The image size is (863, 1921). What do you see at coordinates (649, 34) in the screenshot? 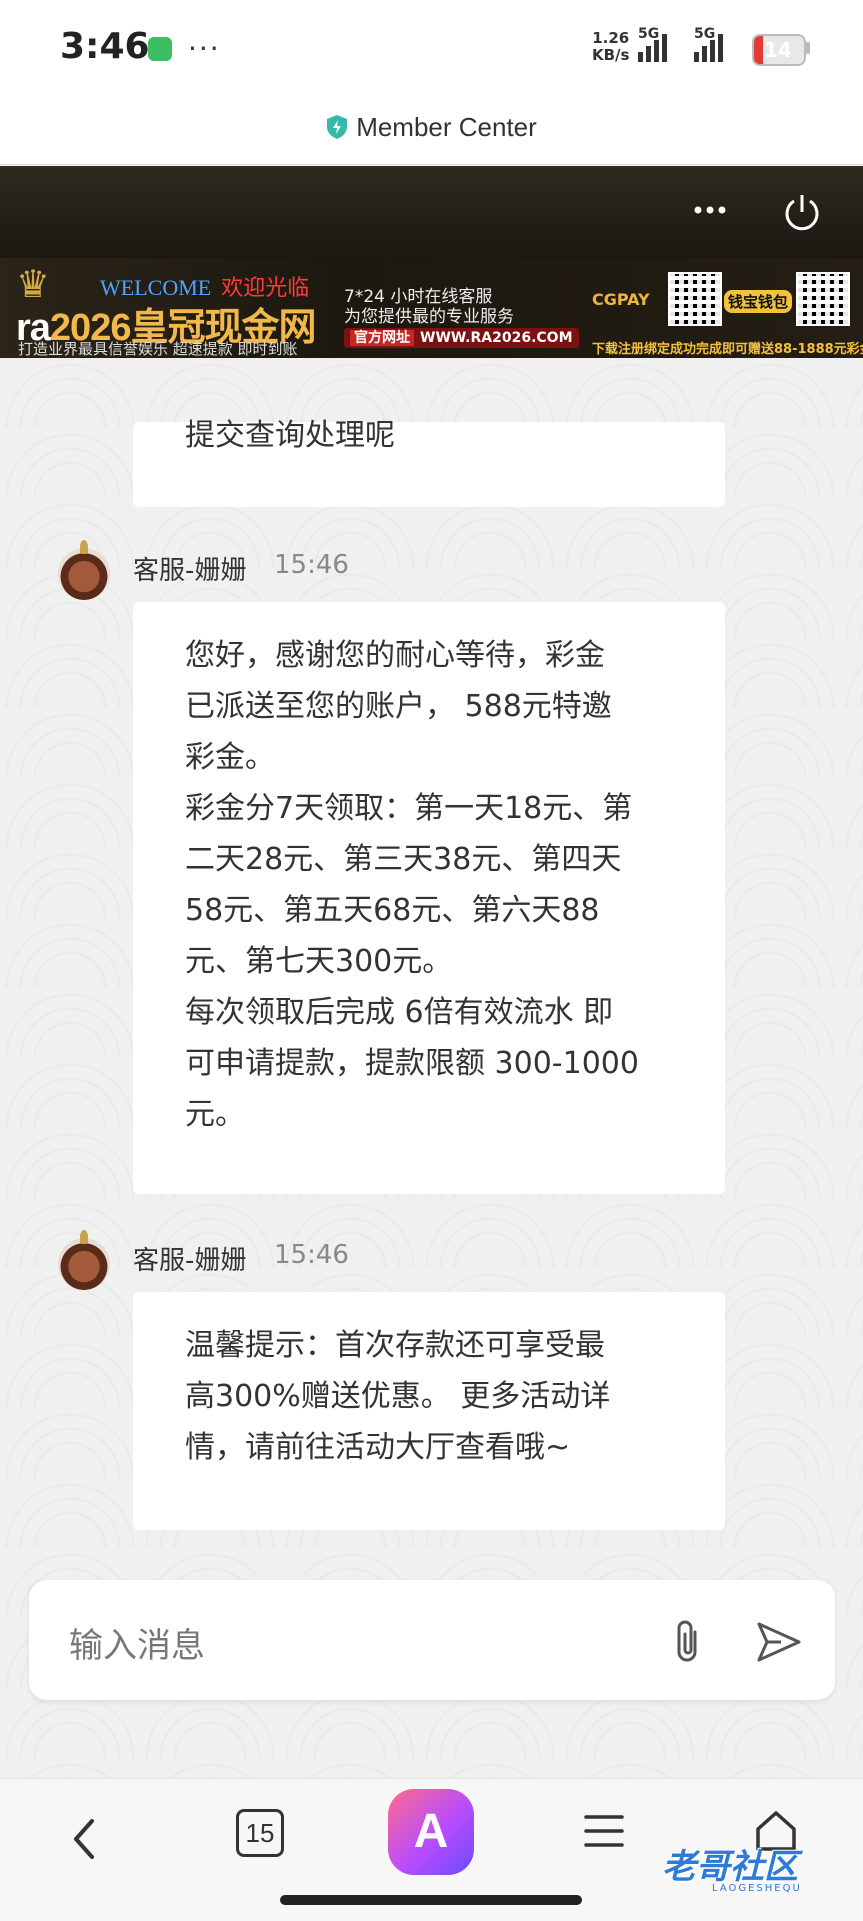
I see `network-type-1: 5G` at bounding box center [649, 34].